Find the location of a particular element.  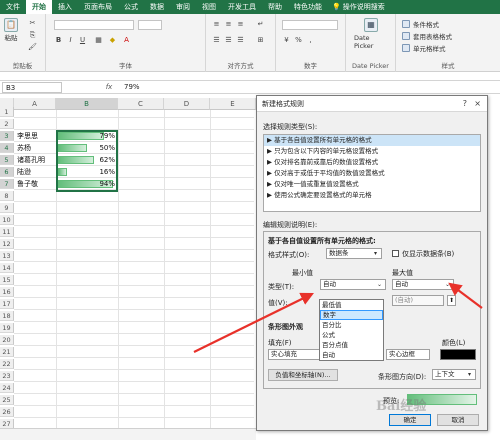

red-arrow-left is located at coordinates (253, 322).